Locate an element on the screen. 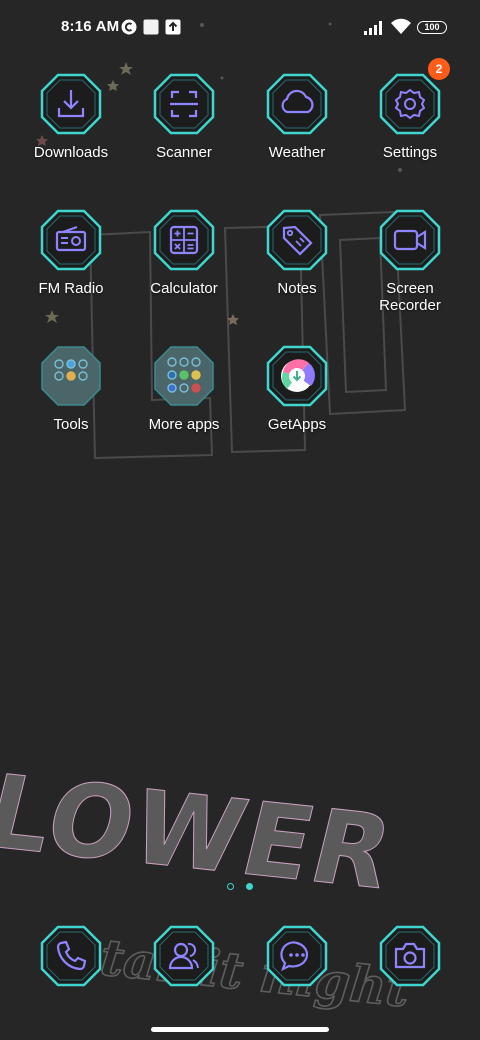  phone-icon is located at coordinates (71, 956).